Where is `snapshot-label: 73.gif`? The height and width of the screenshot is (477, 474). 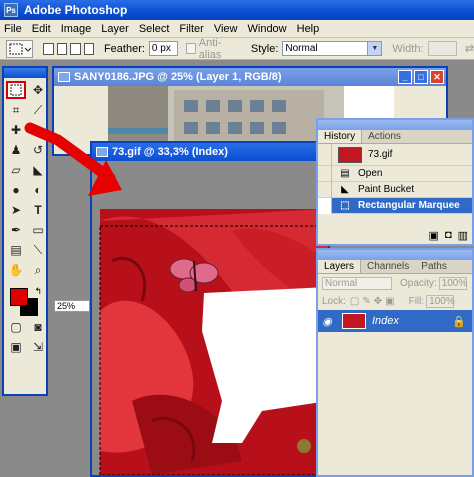
snapshot-label: 73.gif is located at coordinates (380, 154).